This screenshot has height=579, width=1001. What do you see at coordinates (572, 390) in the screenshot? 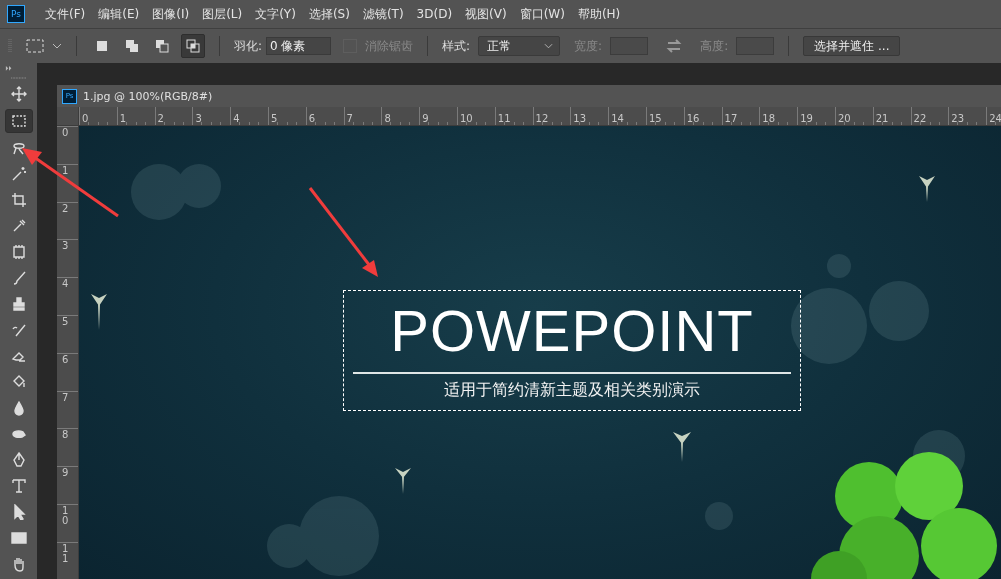
I see `slide-subtitle: 适用于简约清新主题及相关类别演示` at bounding box center [572, 390].